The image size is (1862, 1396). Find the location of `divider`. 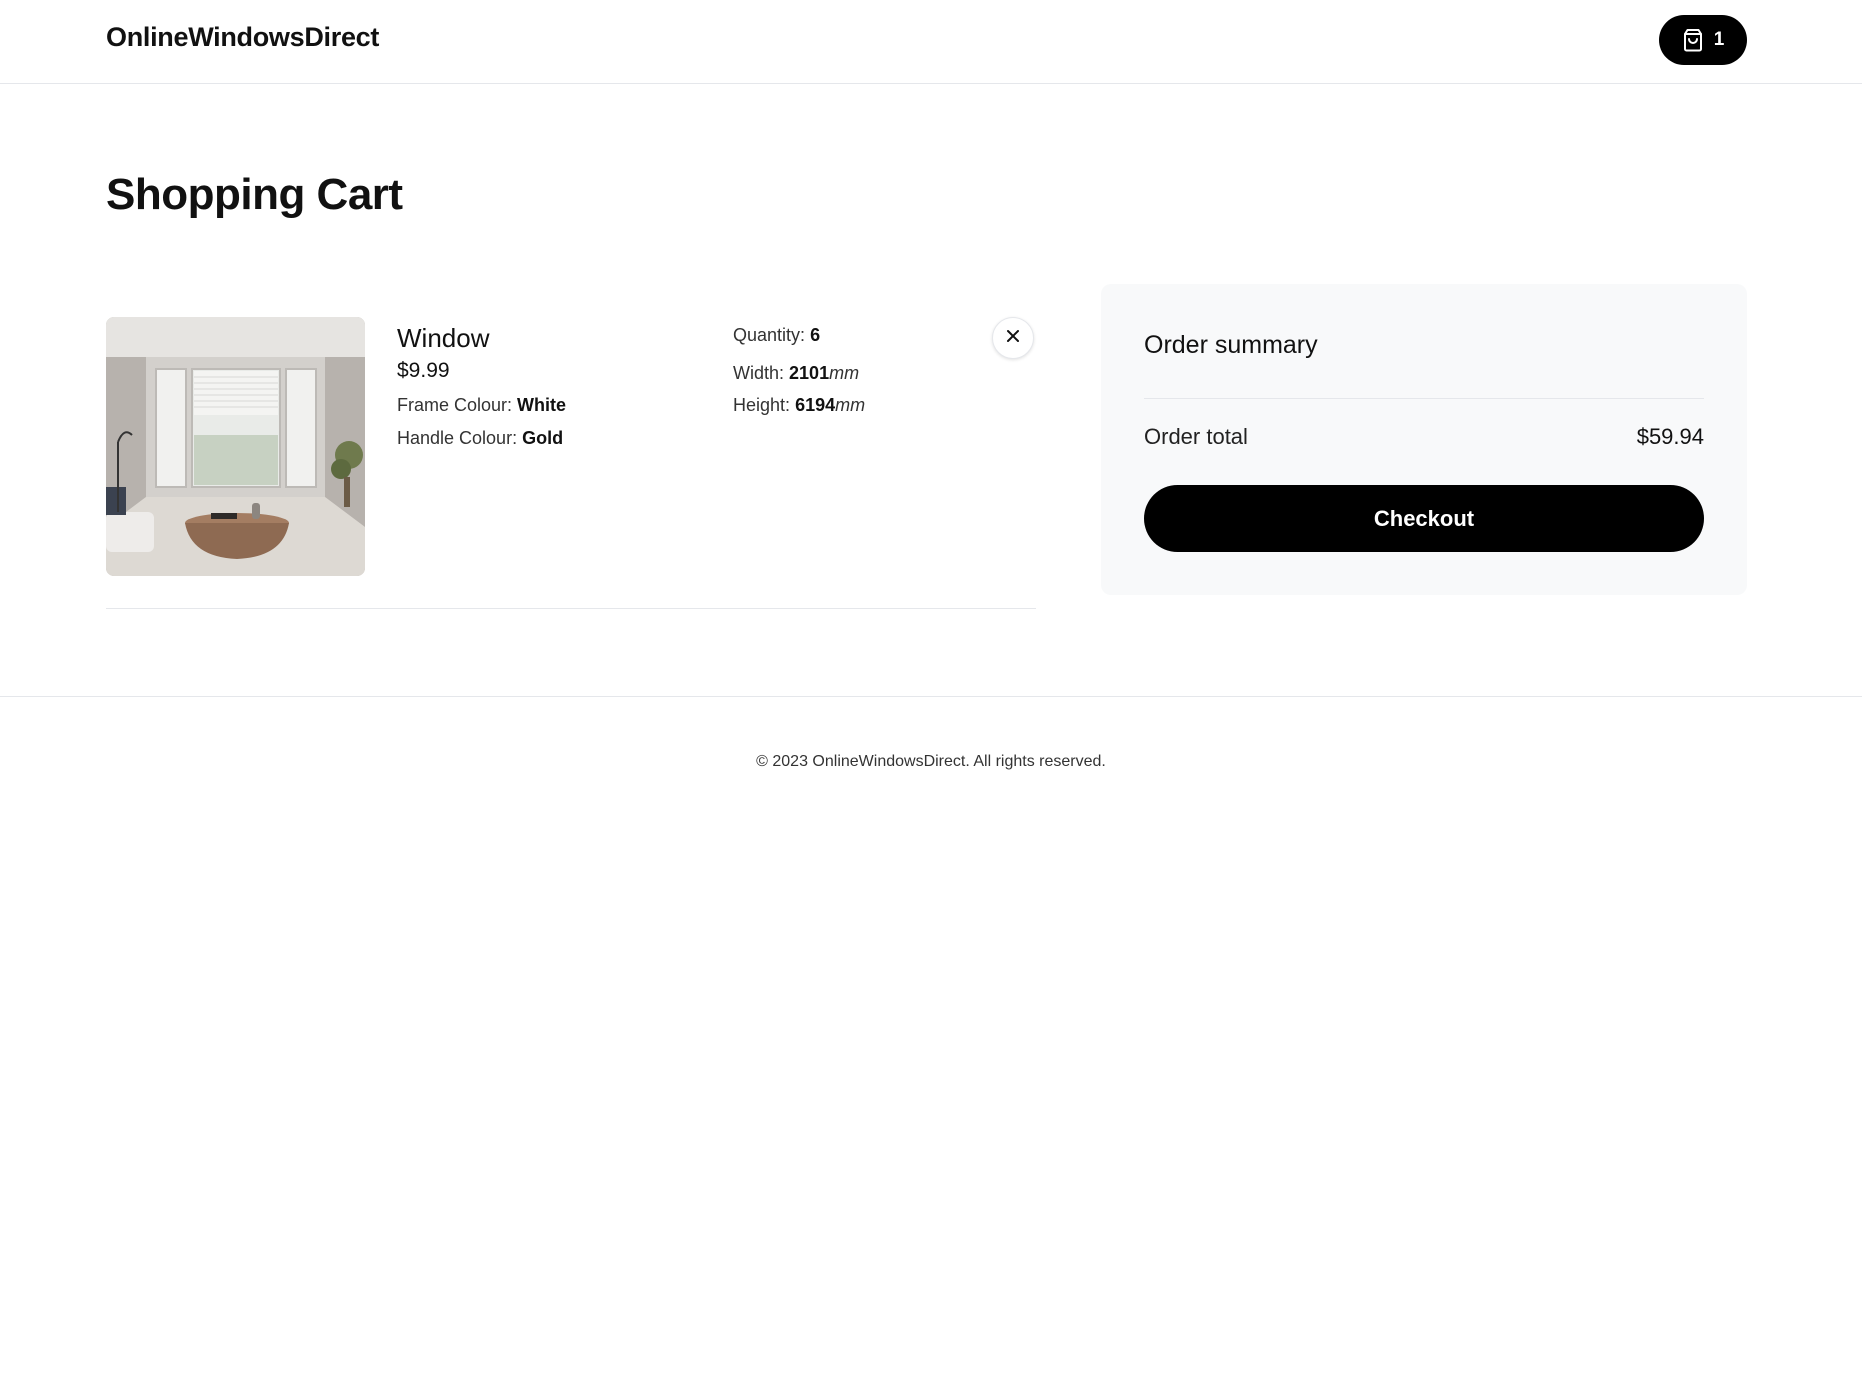

divider is located at coordinates (1424, 398).